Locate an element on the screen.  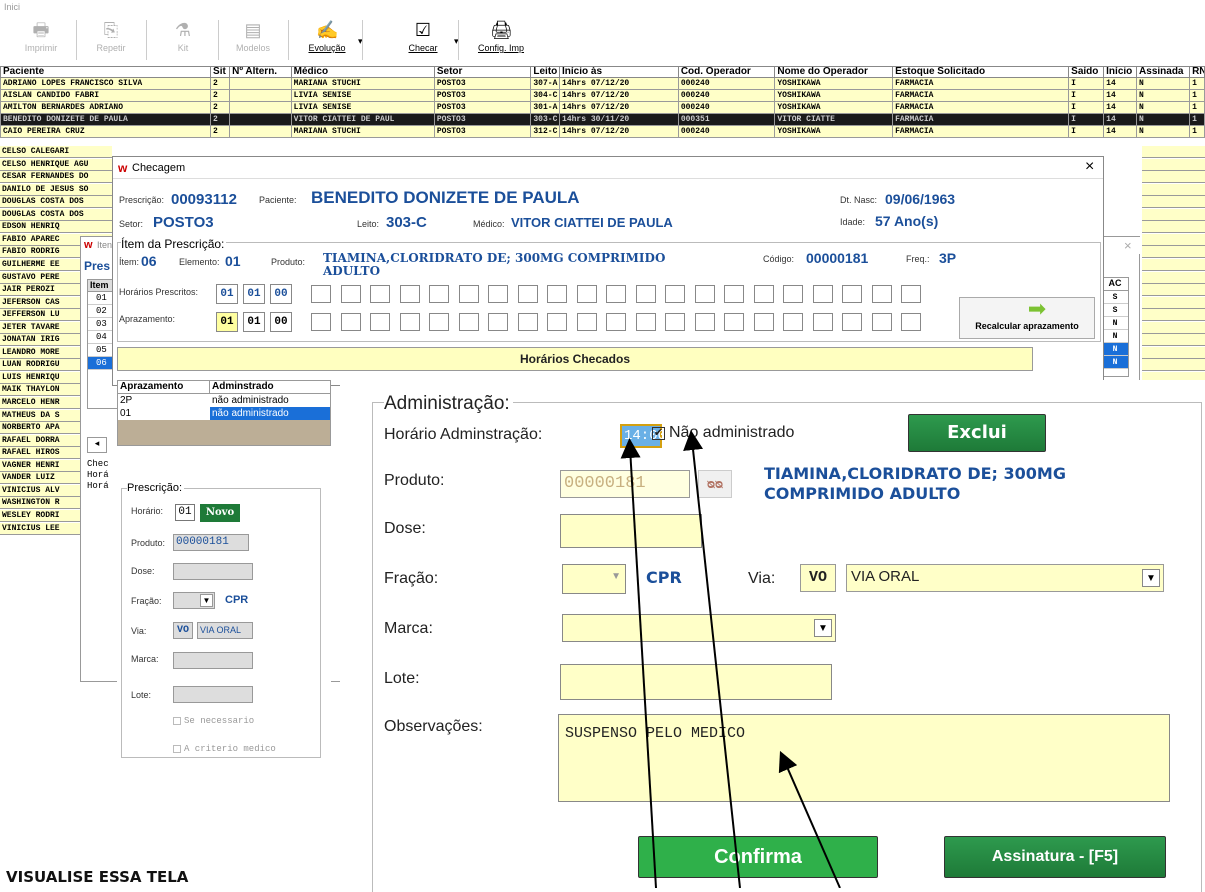
annotation-arrows is located at coordinates (730, 659).